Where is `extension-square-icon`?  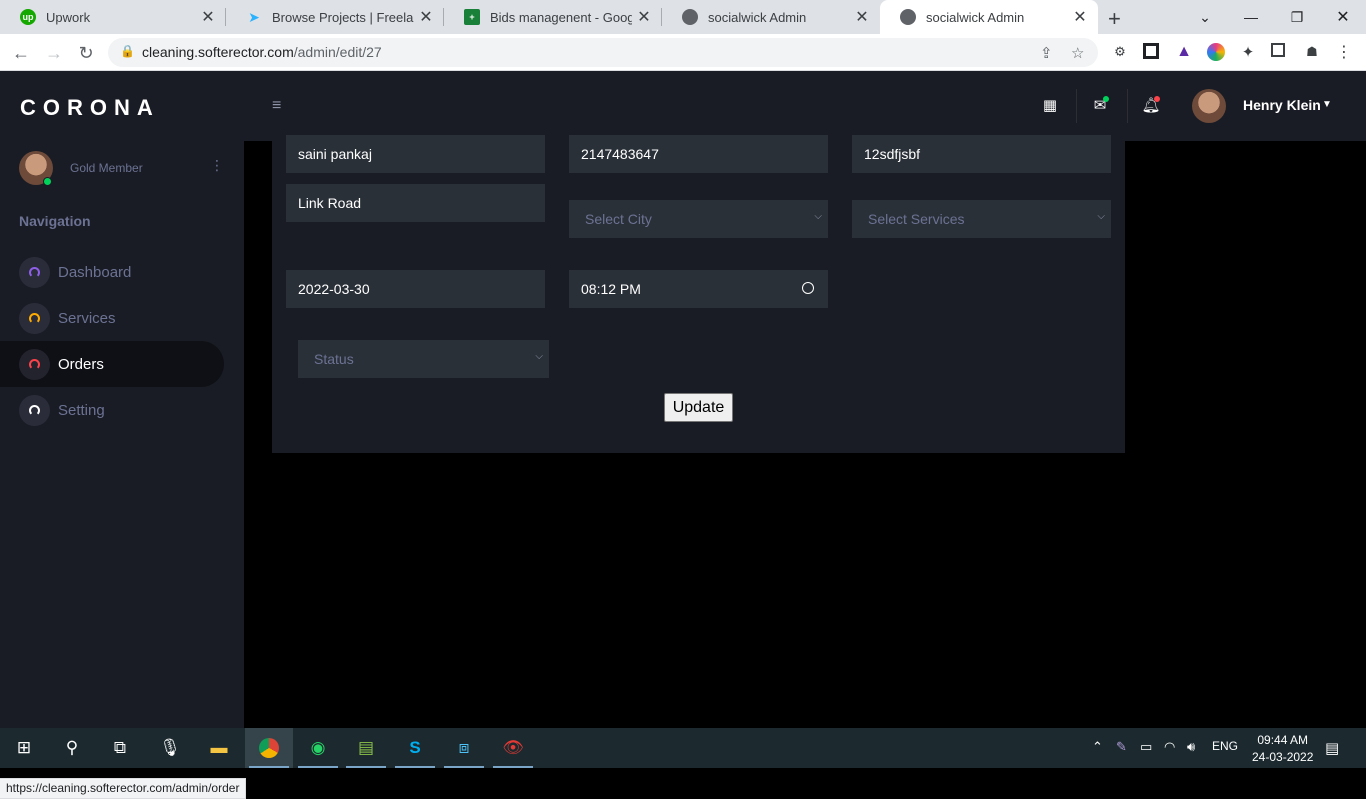 extension-square-icon is located at coordinates (1151, 51).